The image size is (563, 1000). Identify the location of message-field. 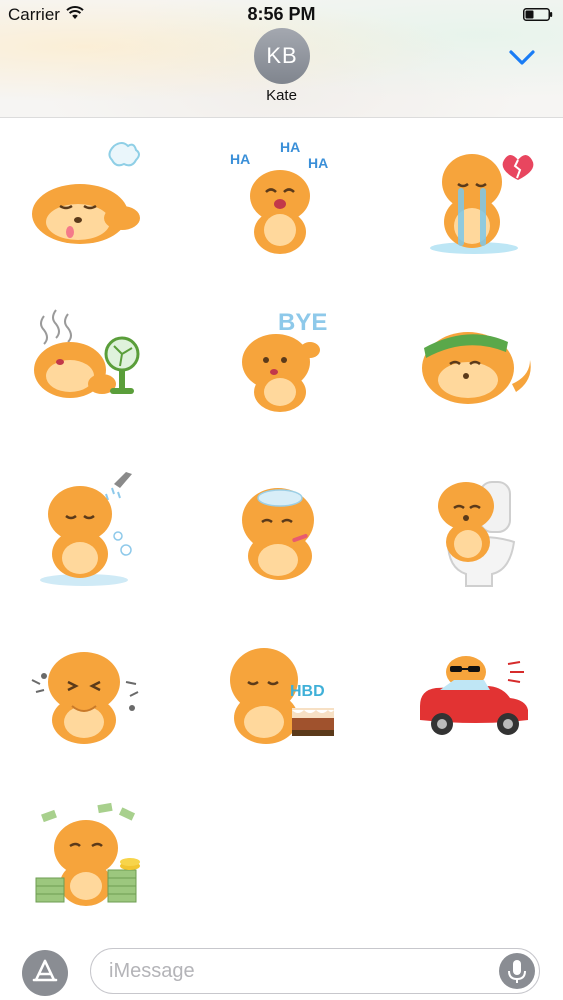
(315, 971).